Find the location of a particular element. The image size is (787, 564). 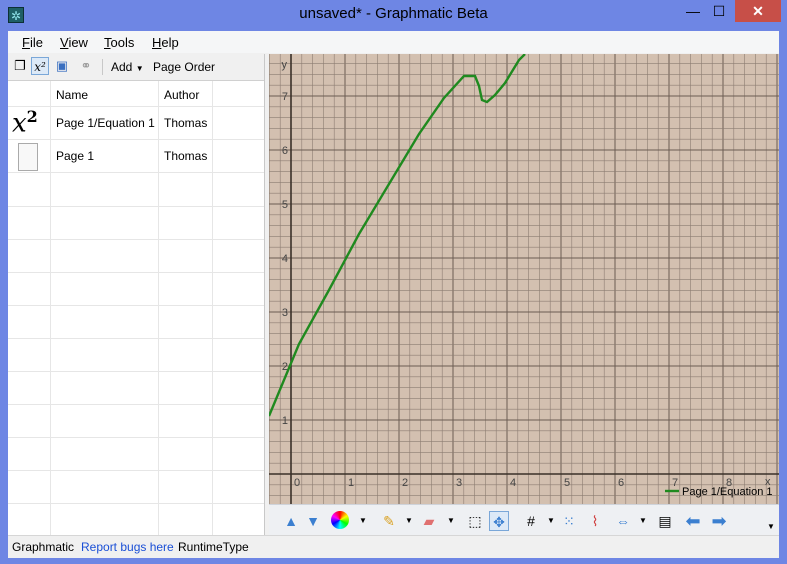

header-author: Author is located at coordinates (181, 95).